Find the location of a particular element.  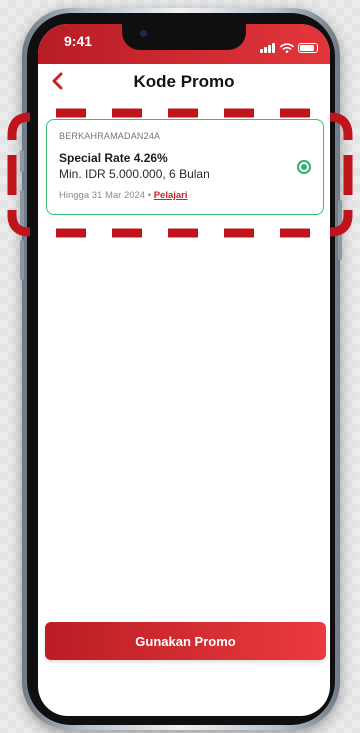

volume-down-button is located at coordinates (22, 260).